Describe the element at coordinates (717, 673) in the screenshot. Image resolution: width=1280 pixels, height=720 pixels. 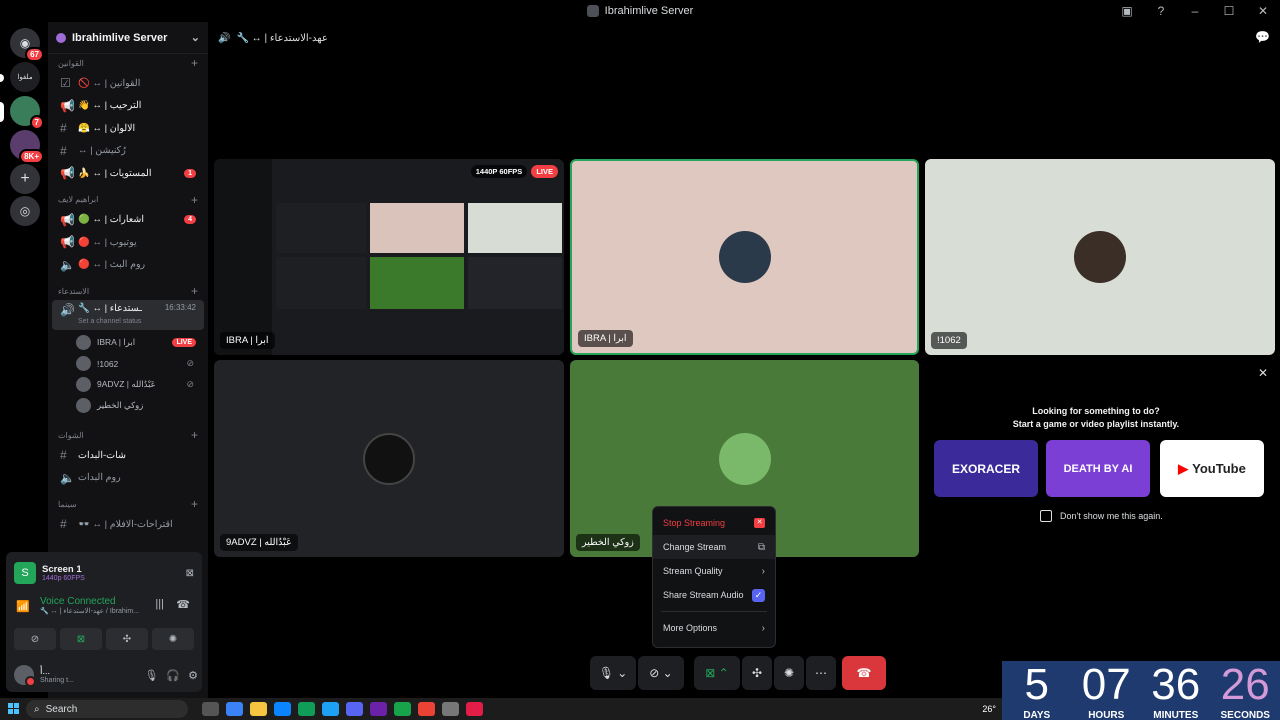
I see `screen-share-button: ⊠ ⌃` at that location.